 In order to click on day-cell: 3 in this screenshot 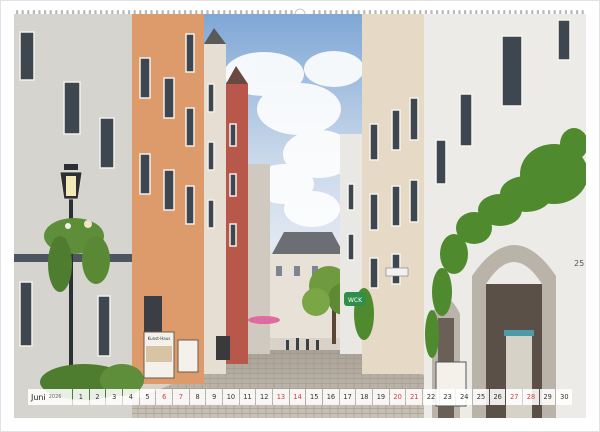, I will do `click(114, 397)`.